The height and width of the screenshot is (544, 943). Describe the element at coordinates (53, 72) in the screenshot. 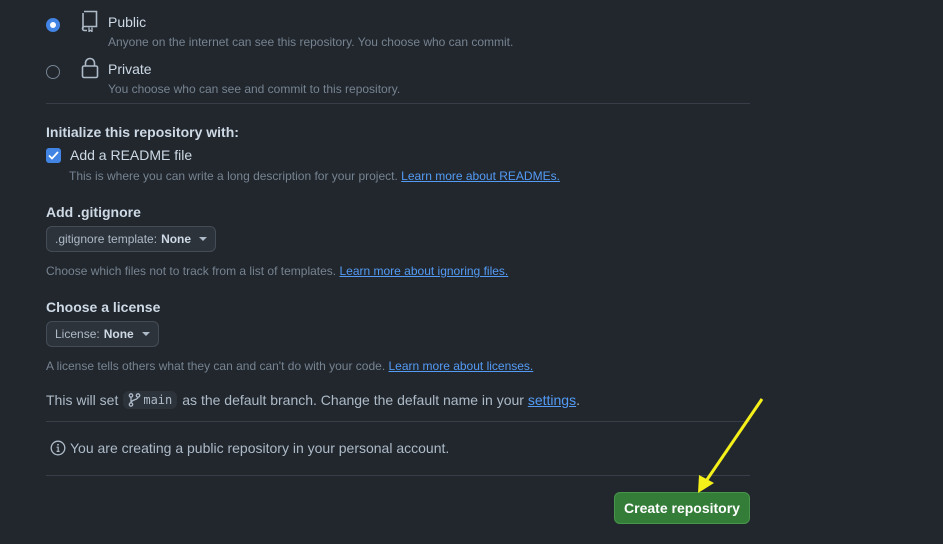

I see `private-radio` at that location.